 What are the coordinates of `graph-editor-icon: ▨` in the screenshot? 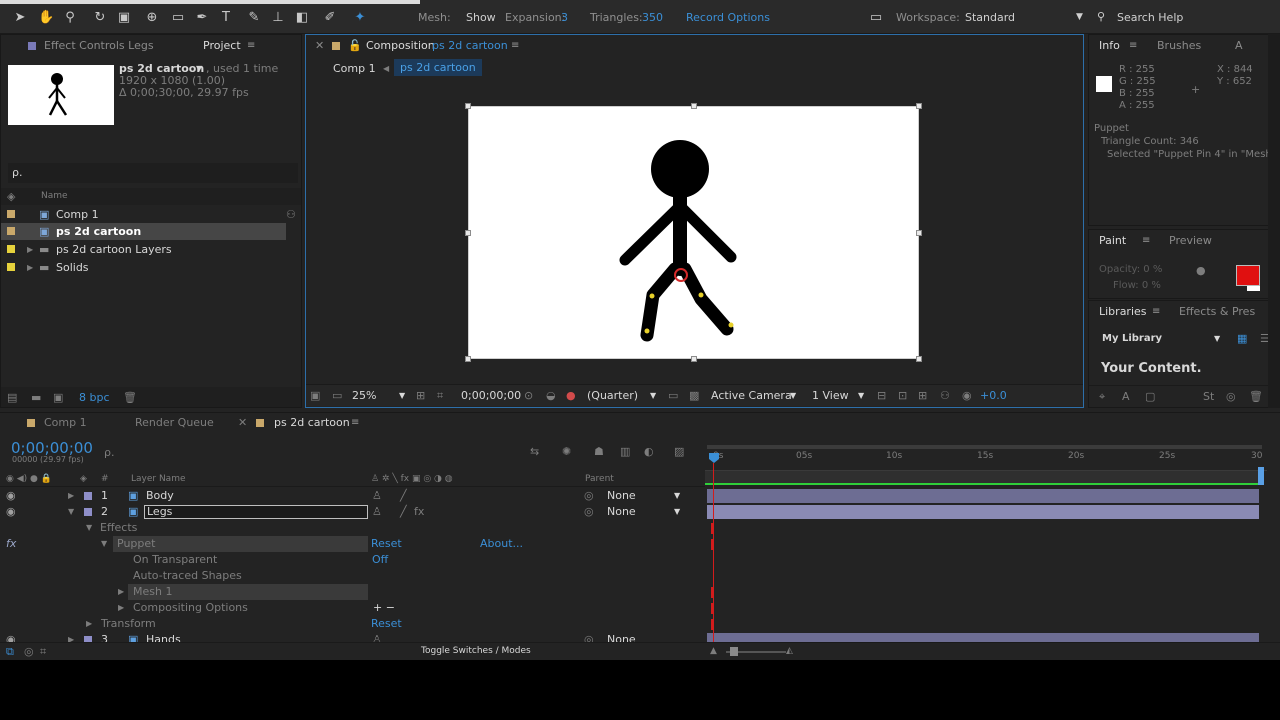 It's located at (679, 451).